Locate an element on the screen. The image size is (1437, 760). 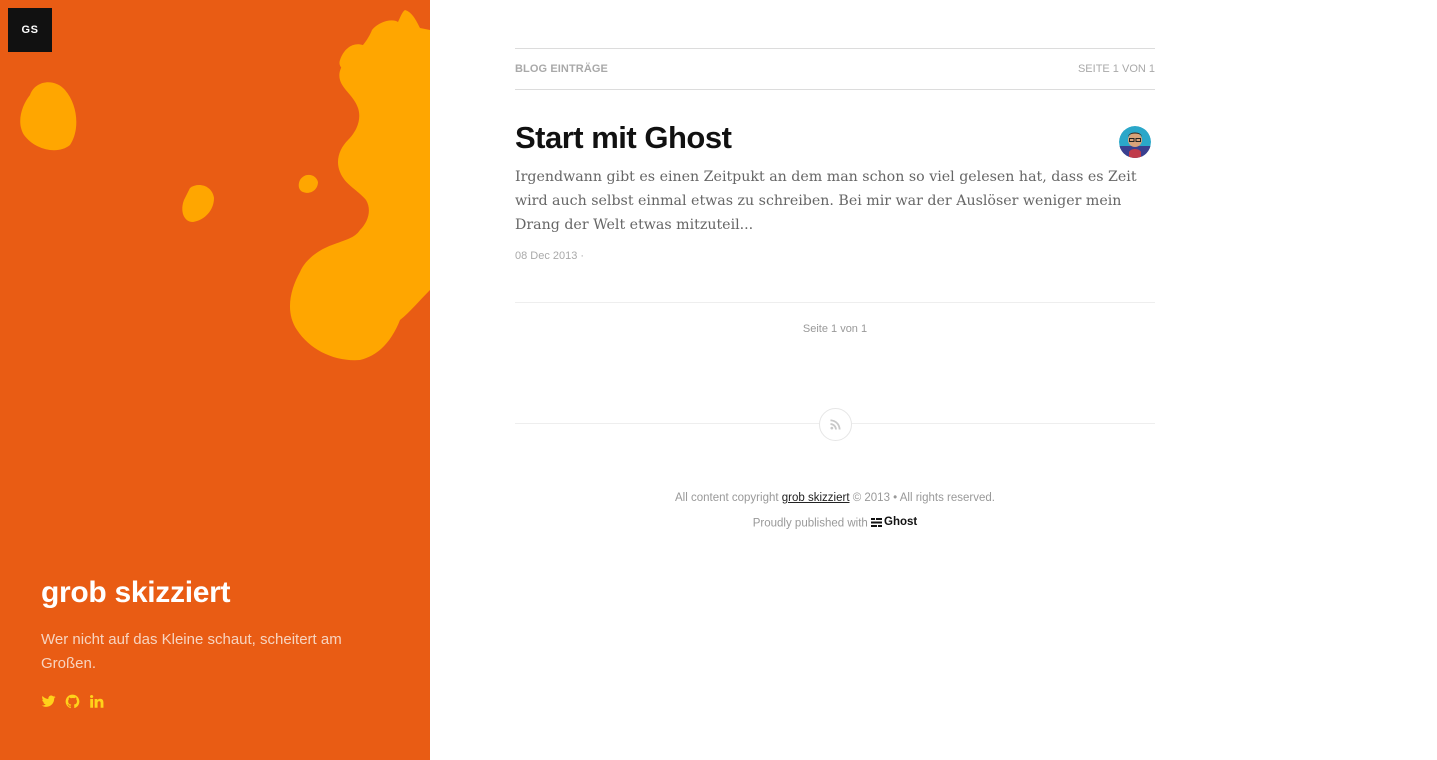
post-title: Start mit Ghost is located at coordinates (623, 138).